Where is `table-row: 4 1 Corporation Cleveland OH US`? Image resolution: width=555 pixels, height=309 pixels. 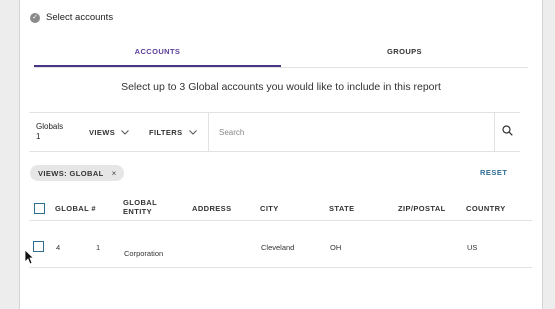
table-row: 4 1 Corporation Cleveland OH US is located at coordinates (280, 245).